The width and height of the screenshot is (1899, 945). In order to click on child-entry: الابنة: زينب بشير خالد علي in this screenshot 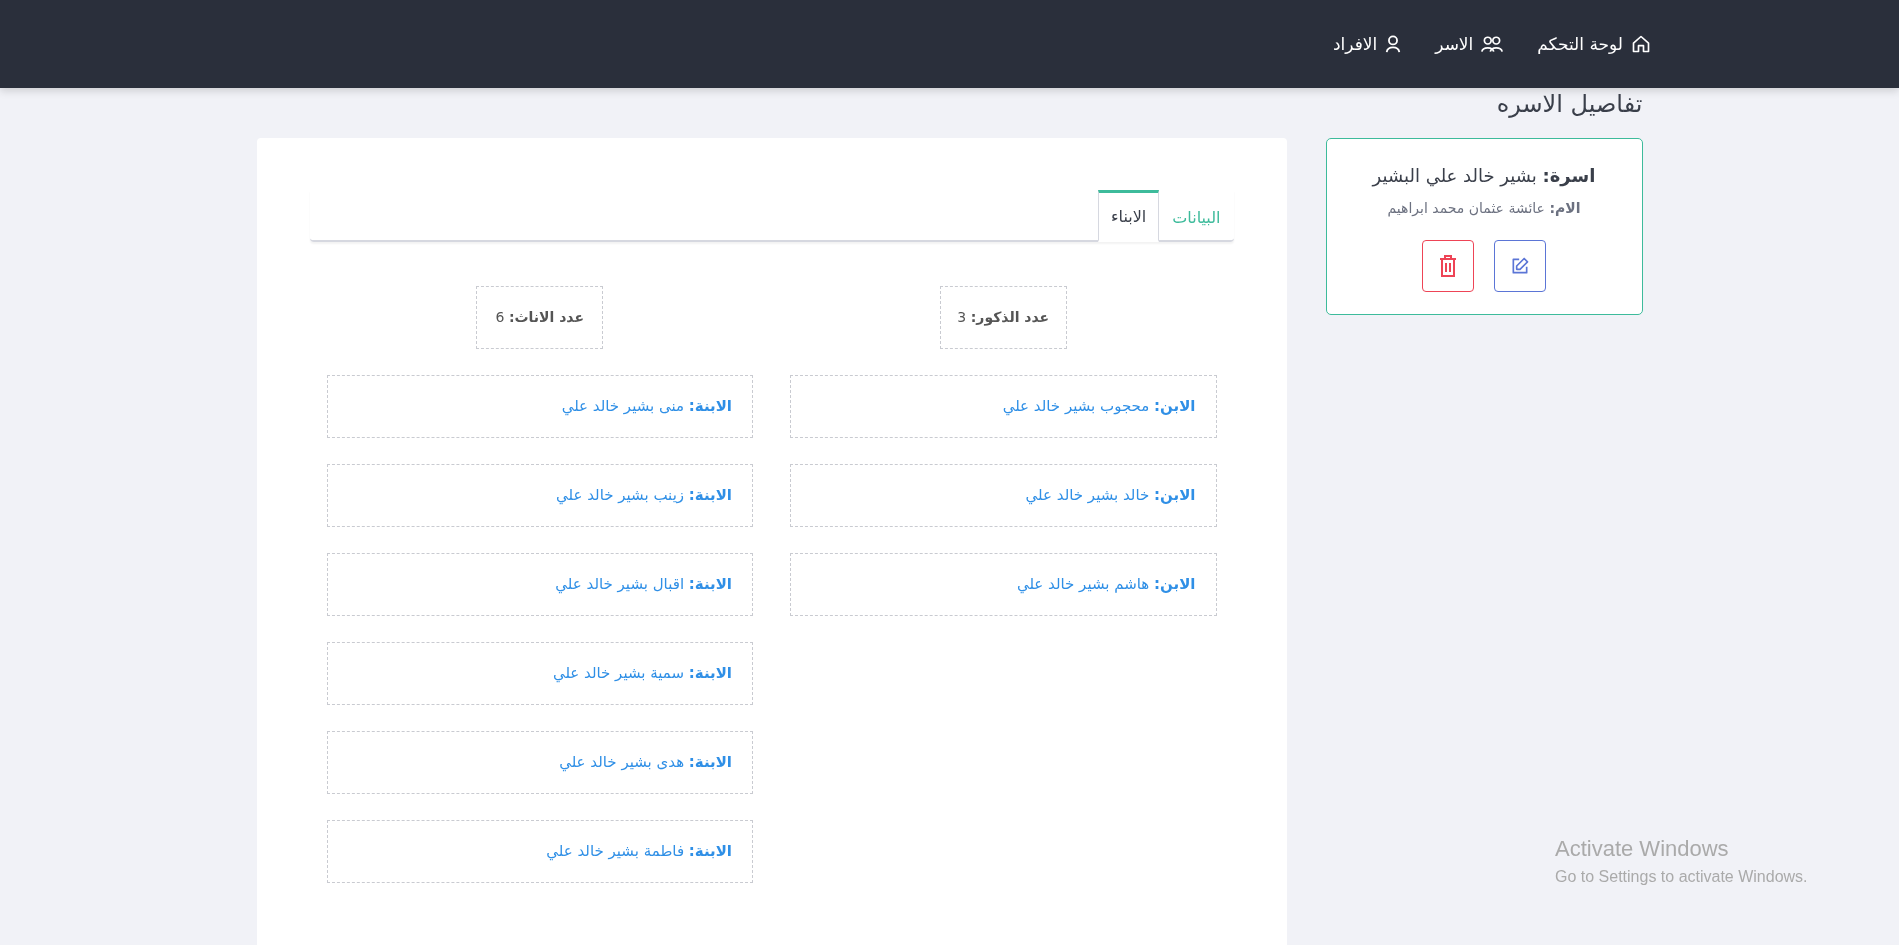, I will do `click(539, 495)`.